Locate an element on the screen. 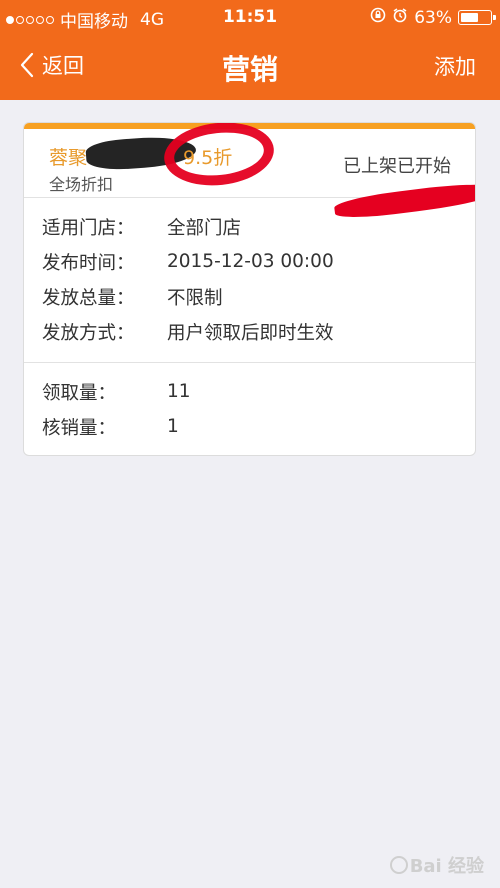 The height and width of the screenshot is (888, 500). detail-label: 发布时间： is located at coordinates (88, 263).